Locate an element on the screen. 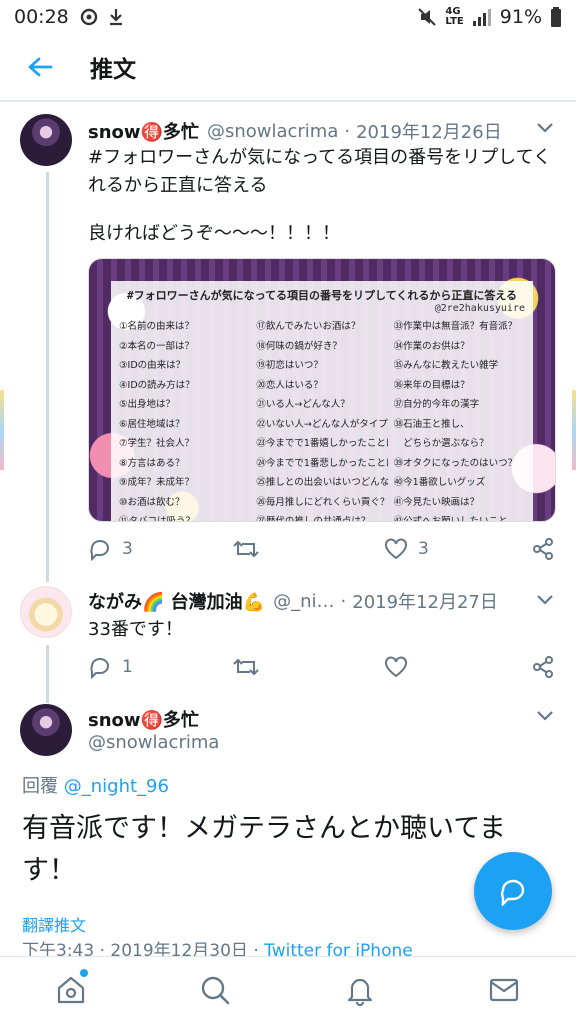 The width and height of the screenshot is (576, 1024). question-item: ②本名の一部は？ is located at coordinates (157, 346).